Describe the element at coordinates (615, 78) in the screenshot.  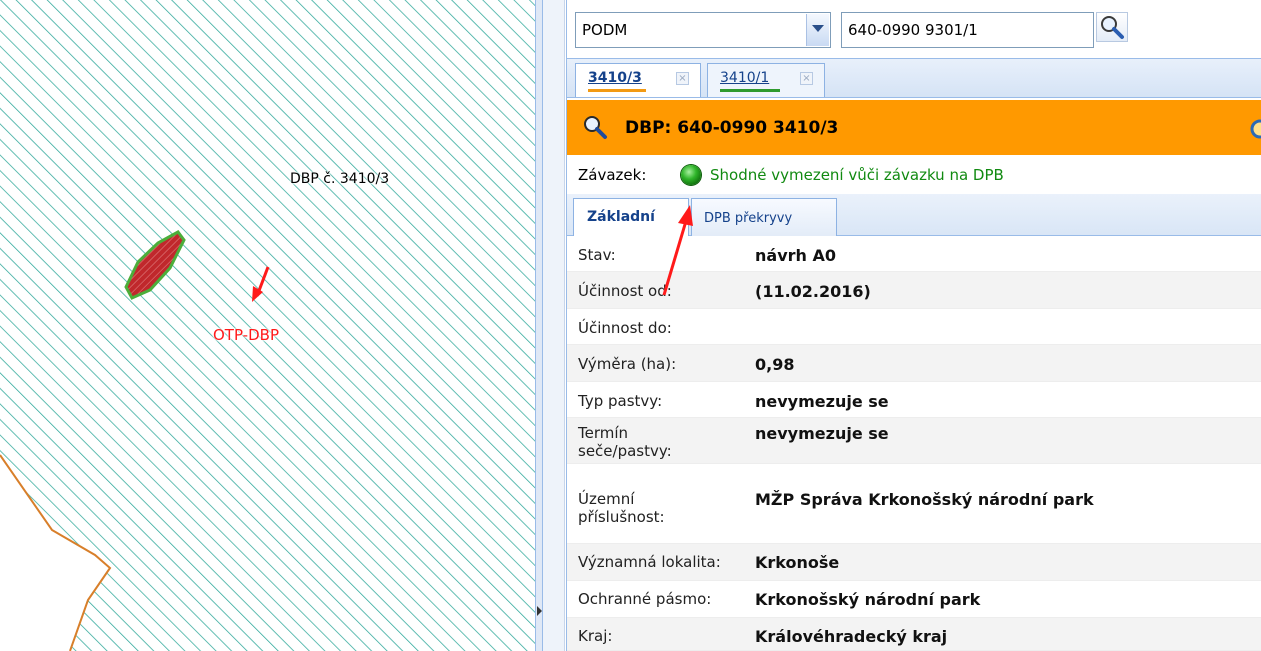
I see `tab-label: 3410/3` at that location.